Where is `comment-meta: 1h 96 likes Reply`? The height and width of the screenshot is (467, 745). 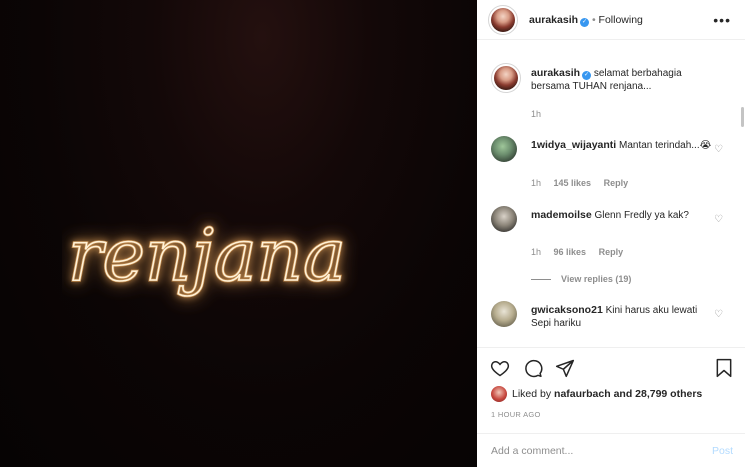
comment-meta: 1h 96 likes Reply is located at coordinates (582, 252).